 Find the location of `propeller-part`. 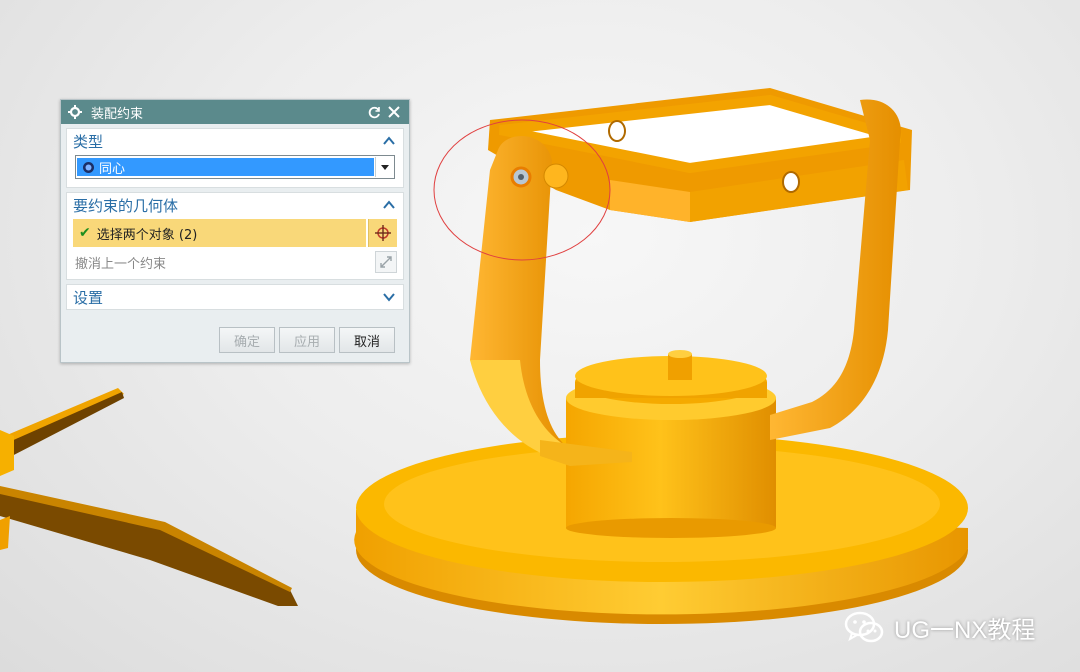

propeller-part is located at coordinates (149, 497).